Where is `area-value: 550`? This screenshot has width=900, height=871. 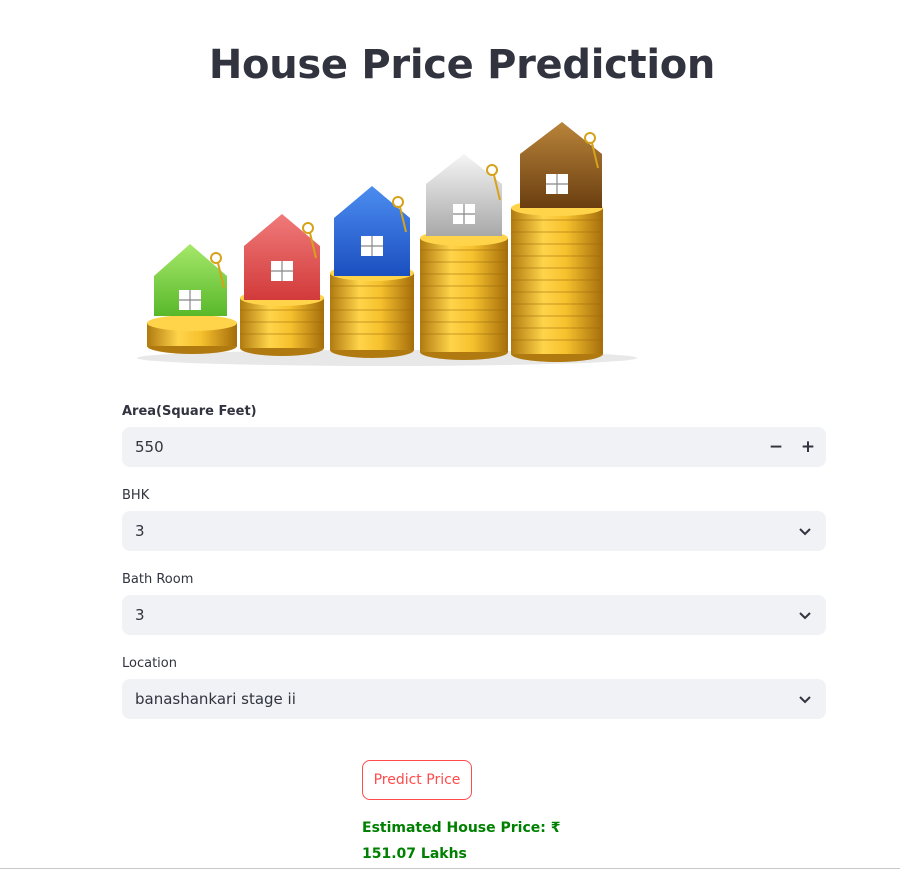
area-value: 550 is located at coordinates (149, 447).